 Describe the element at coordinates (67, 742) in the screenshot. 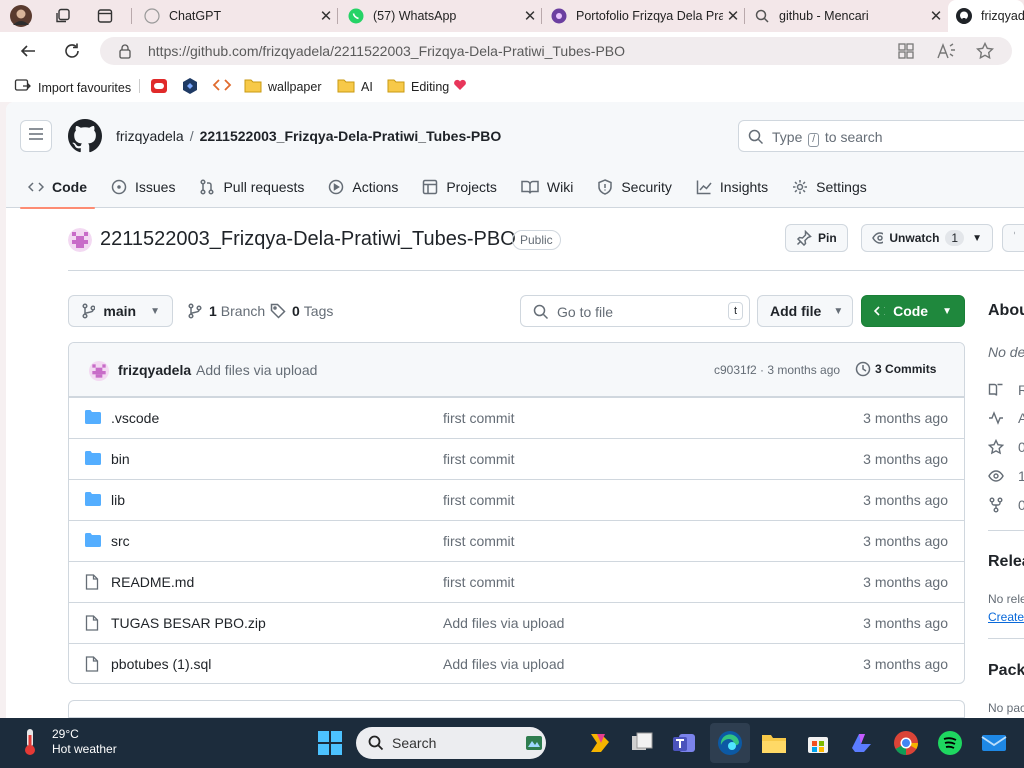

I see `weather-widget: 29°C Hot weather` at that location.